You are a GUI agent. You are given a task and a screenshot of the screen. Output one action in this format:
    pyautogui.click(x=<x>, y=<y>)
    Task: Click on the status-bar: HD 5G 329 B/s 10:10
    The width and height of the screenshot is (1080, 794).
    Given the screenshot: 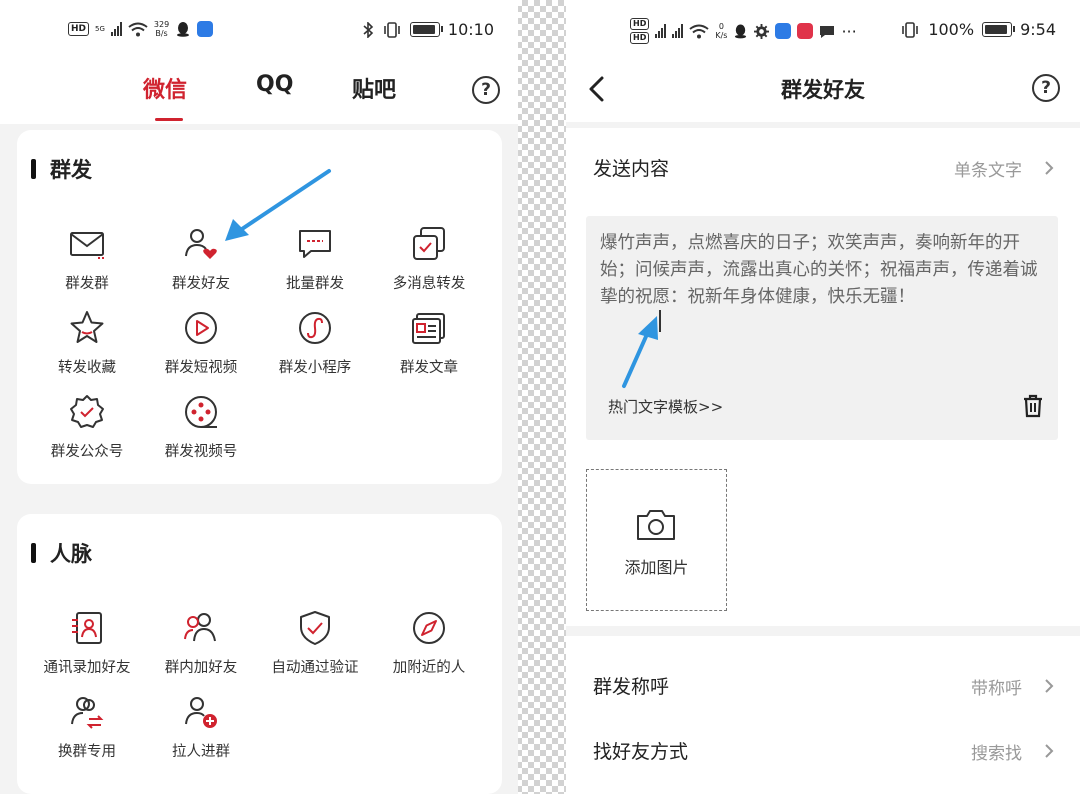 What is the action you would take?
    pyautogui.click(x=259, y=30)
    